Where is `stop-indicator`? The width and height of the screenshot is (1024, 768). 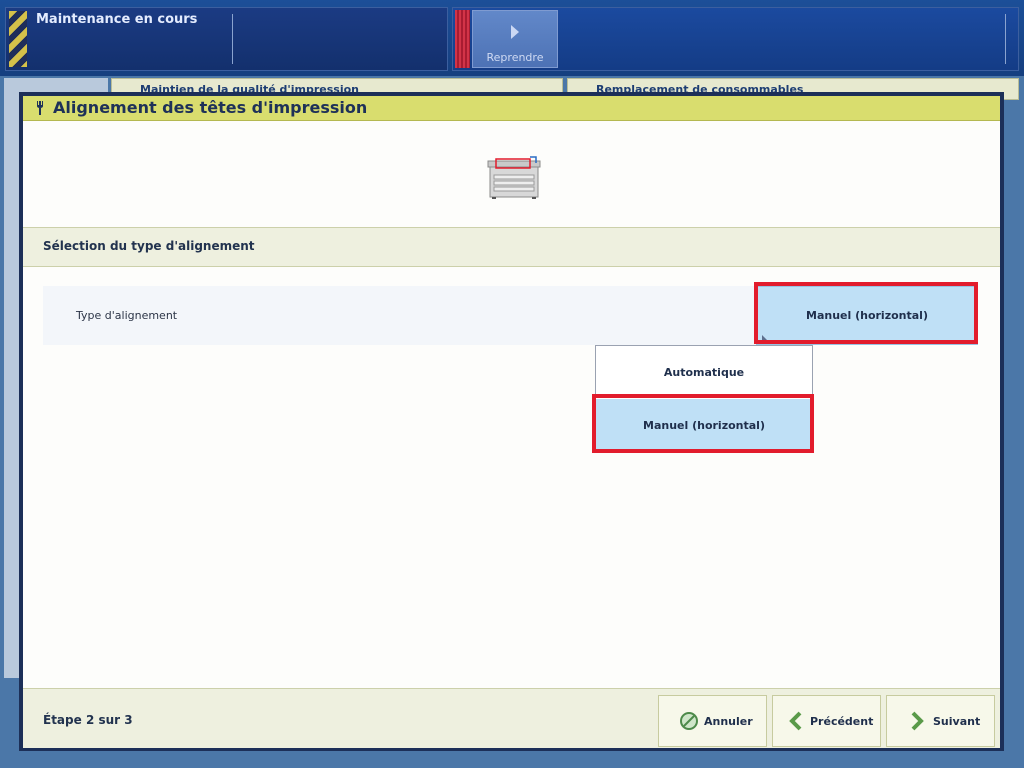 stop-indicator is located at coordinates (462, 39).